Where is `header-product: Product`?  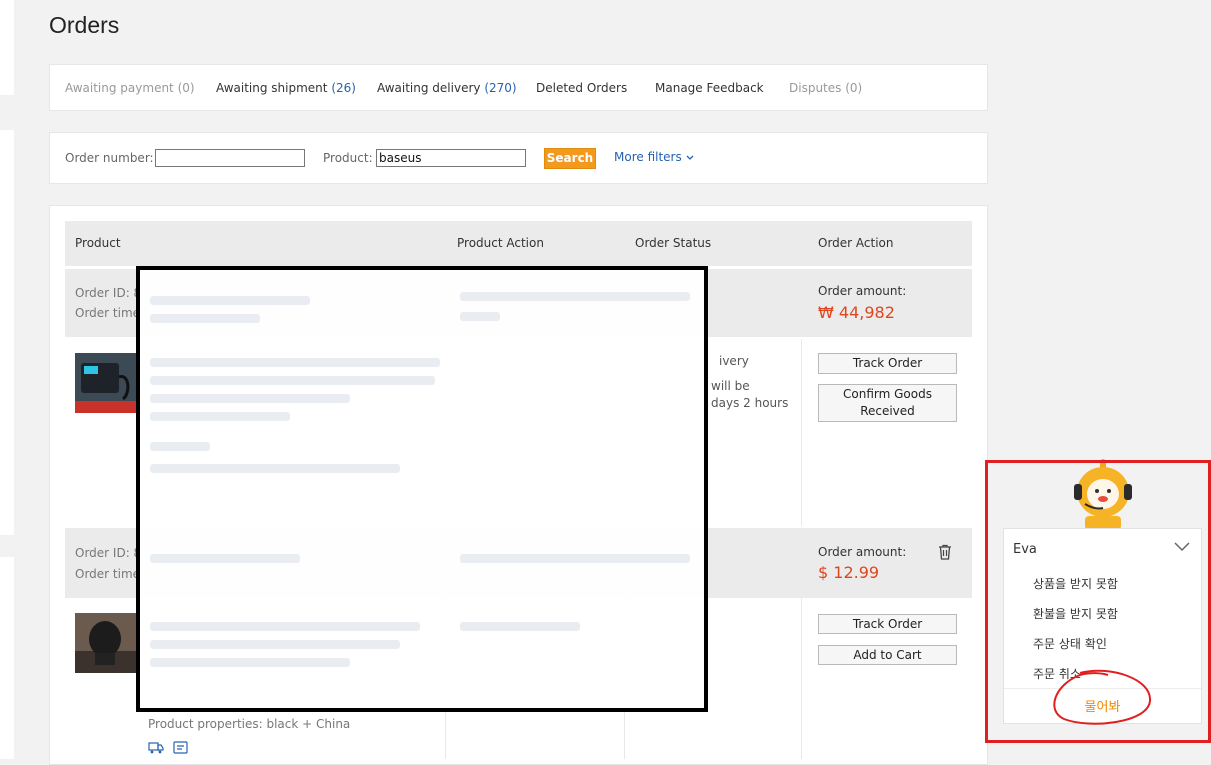
header-product: Product is located at coordinates (98, 243).